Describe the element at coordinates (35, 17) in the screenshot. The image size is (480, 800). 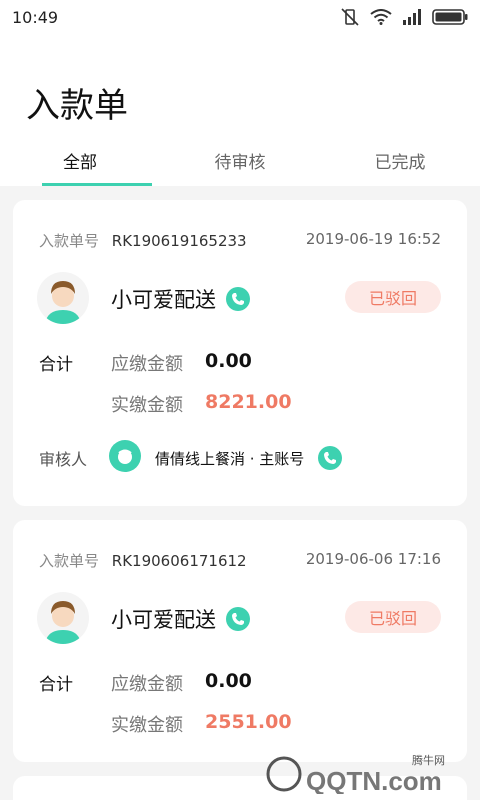
I see `status-time: 10:49` at that location.